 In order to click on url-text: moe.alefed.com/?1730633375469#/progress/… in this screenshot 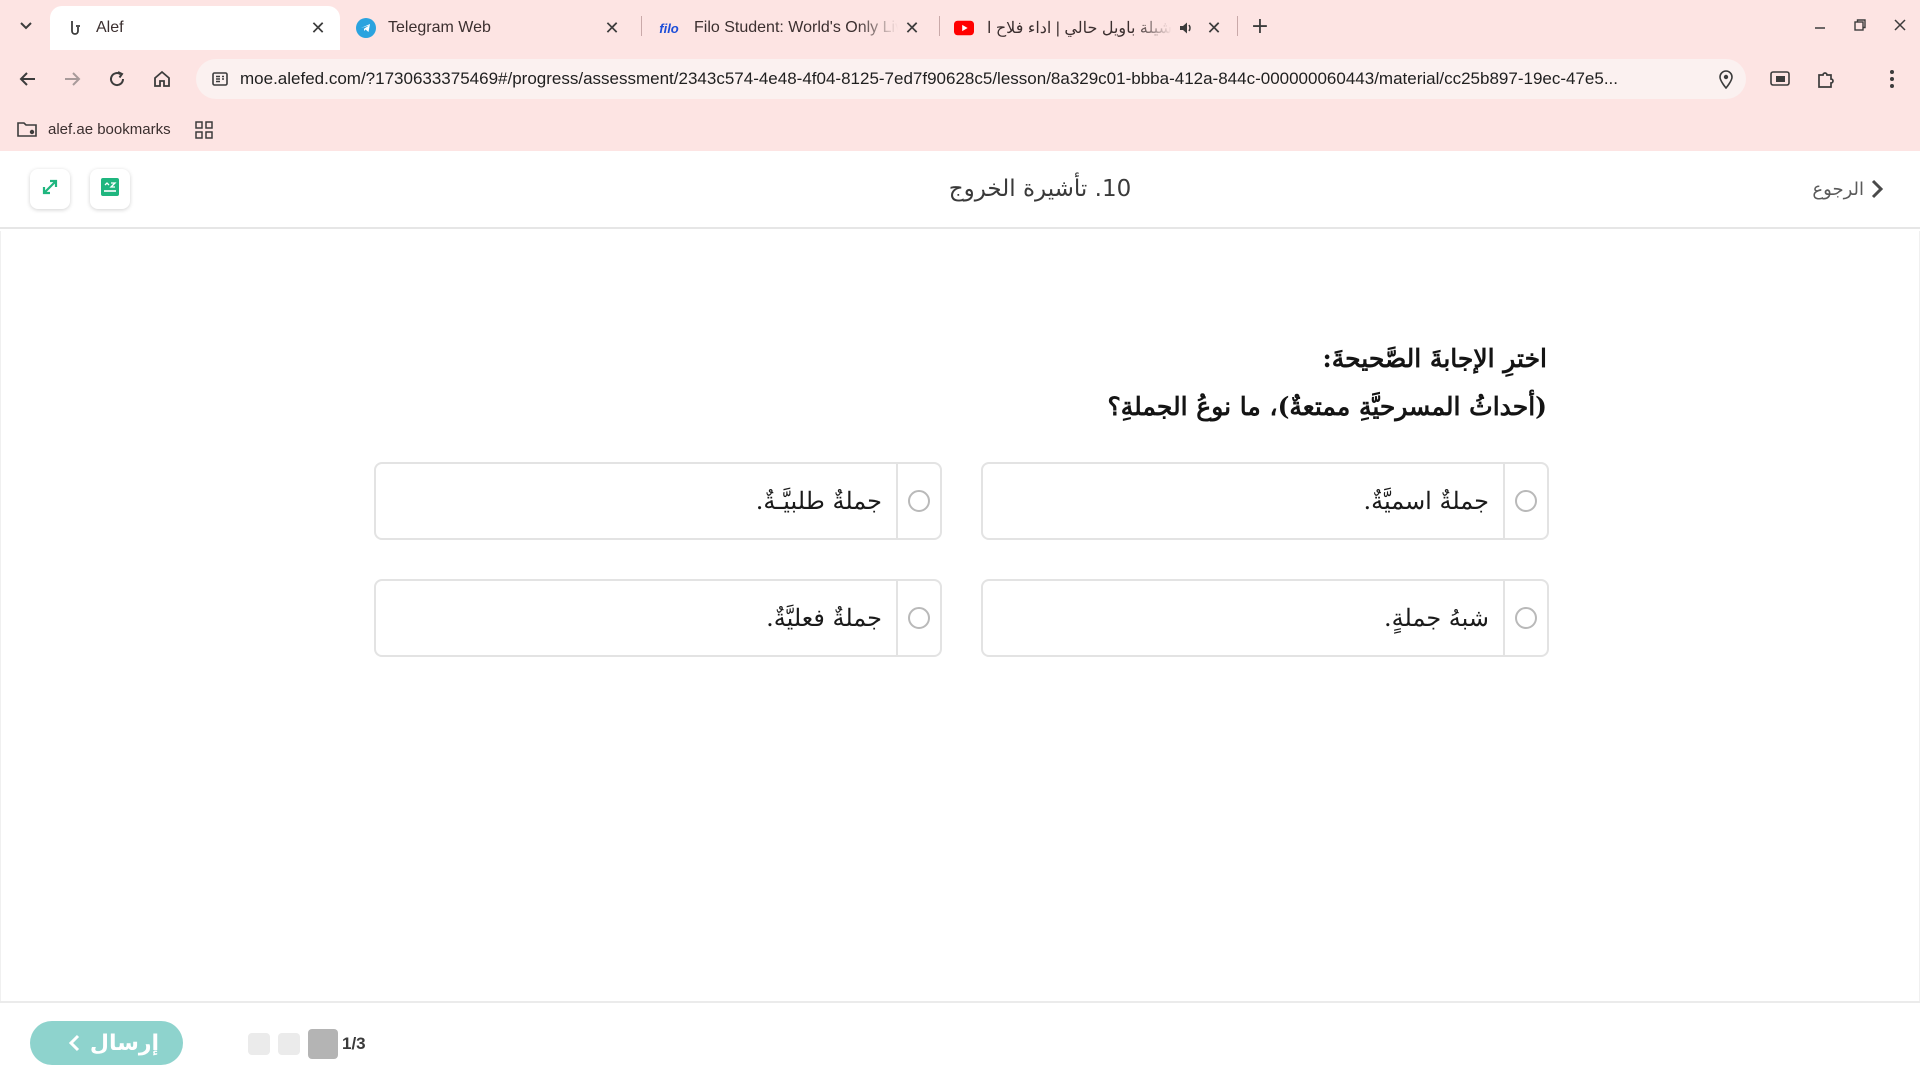, I will do `click(973, 79)`.